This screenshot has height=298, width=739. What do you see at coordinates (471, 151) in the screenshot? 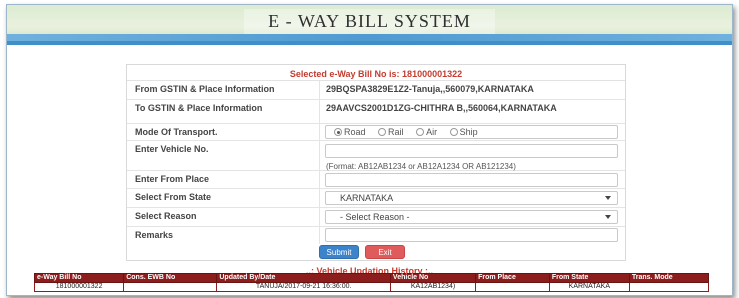
I see `vehicle-input` at bounding box center [471, 151].